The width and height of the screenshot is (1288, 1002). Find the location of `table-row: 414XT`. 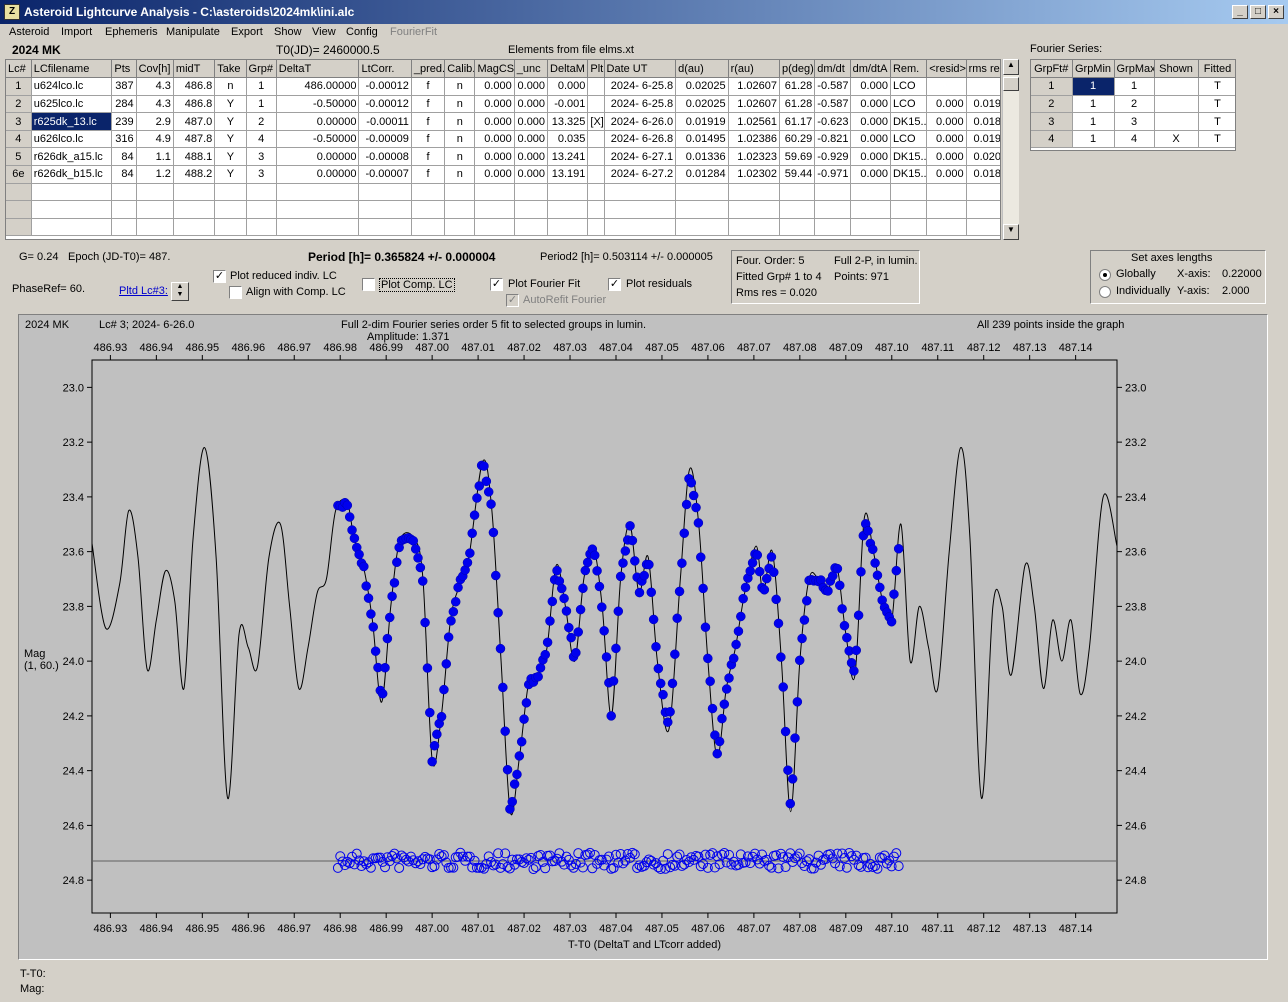

table-row: 414XT is located at coordinates (1133, 139).